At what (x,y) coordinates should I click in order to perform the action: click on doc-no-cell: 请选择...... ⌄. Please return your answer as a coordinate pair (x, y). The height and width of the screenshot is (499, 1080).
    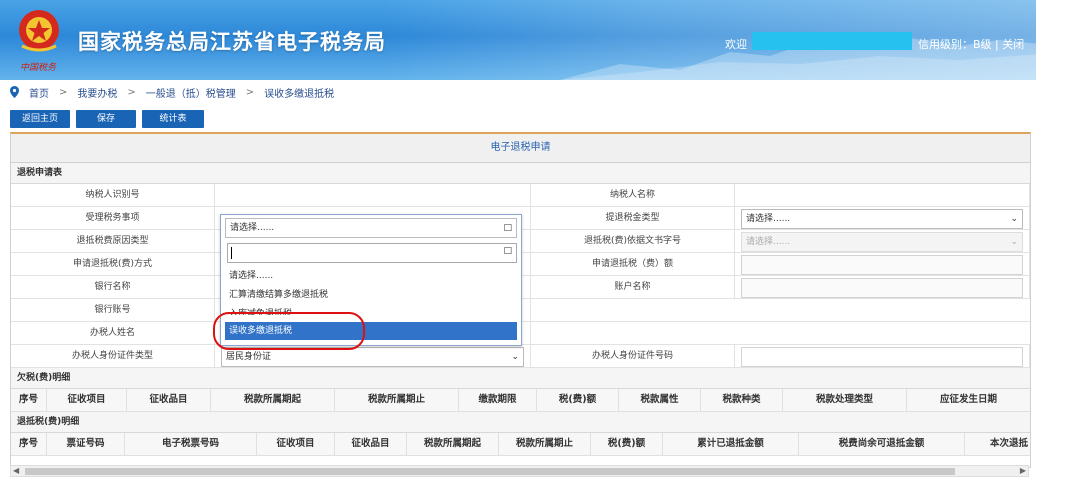
    Looking at the image, I should click on (882, 241).